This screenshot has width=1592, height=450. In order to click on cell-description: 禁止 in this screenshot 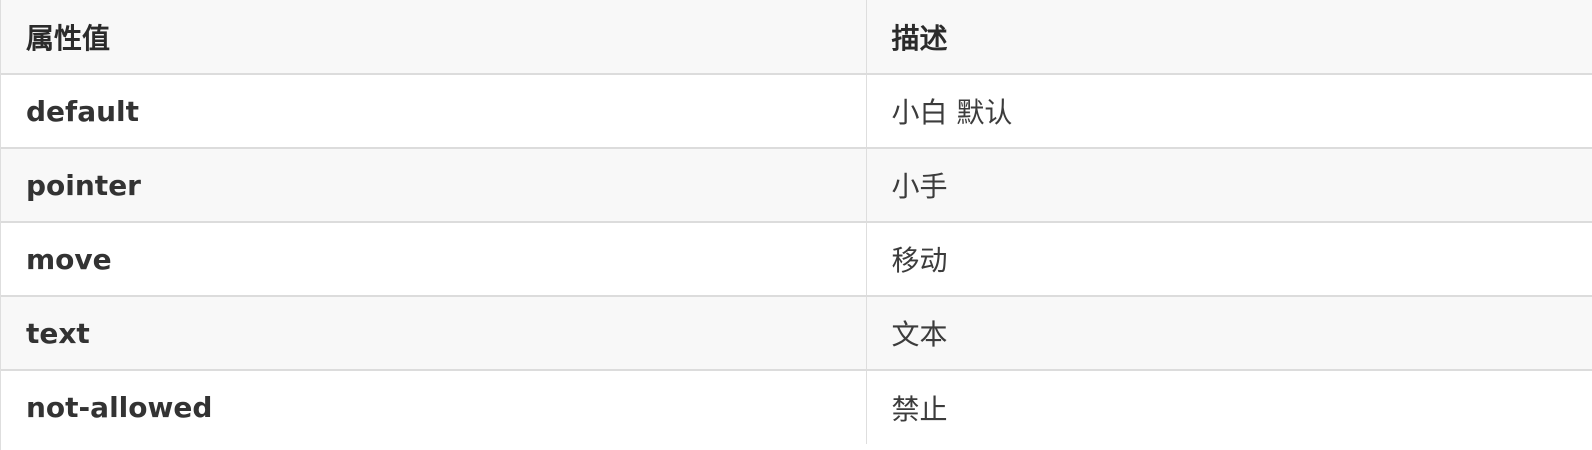, I will do `click(1229, 407)`.